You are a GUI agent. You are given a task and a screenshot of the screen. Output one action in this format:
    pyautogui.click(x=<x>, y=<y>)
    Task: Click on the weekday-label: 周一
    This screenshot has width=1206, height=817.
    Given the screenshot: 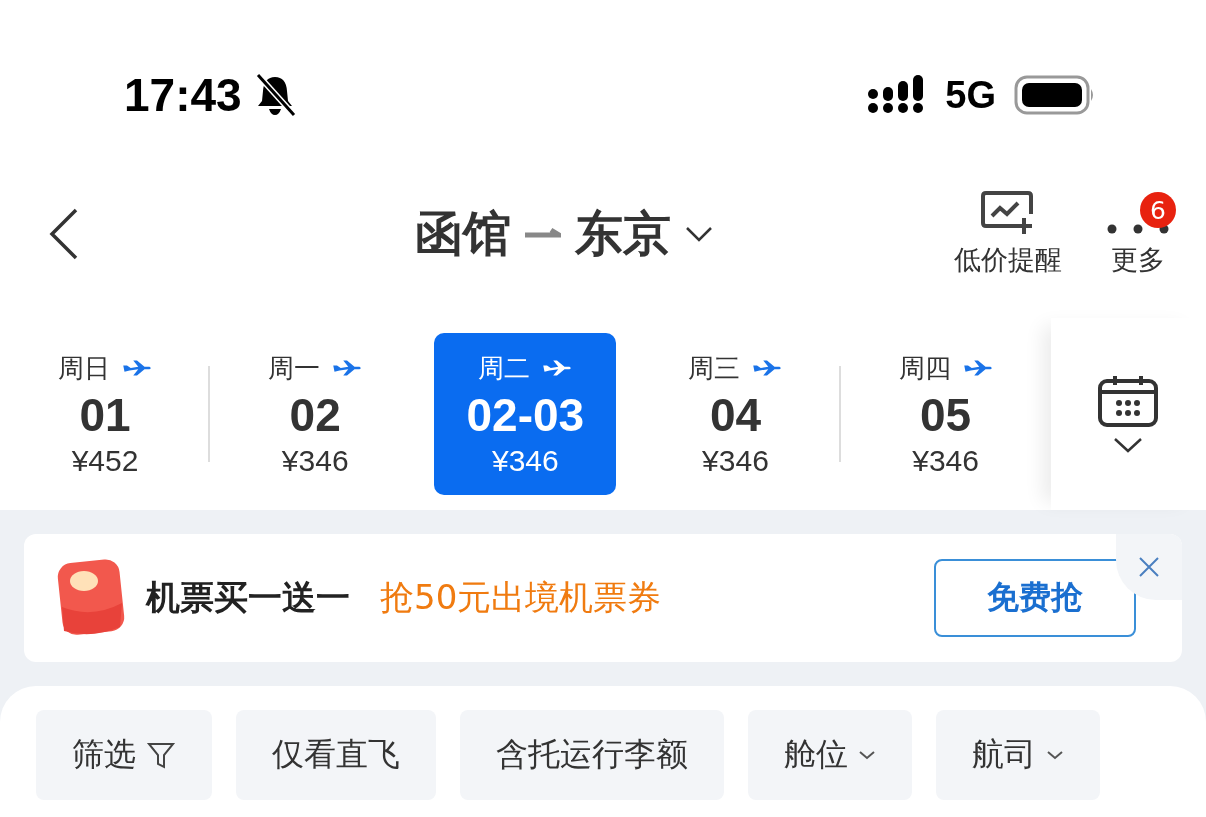 What is the action you would take?
    pyautogui.click(x=294, y=368)
    